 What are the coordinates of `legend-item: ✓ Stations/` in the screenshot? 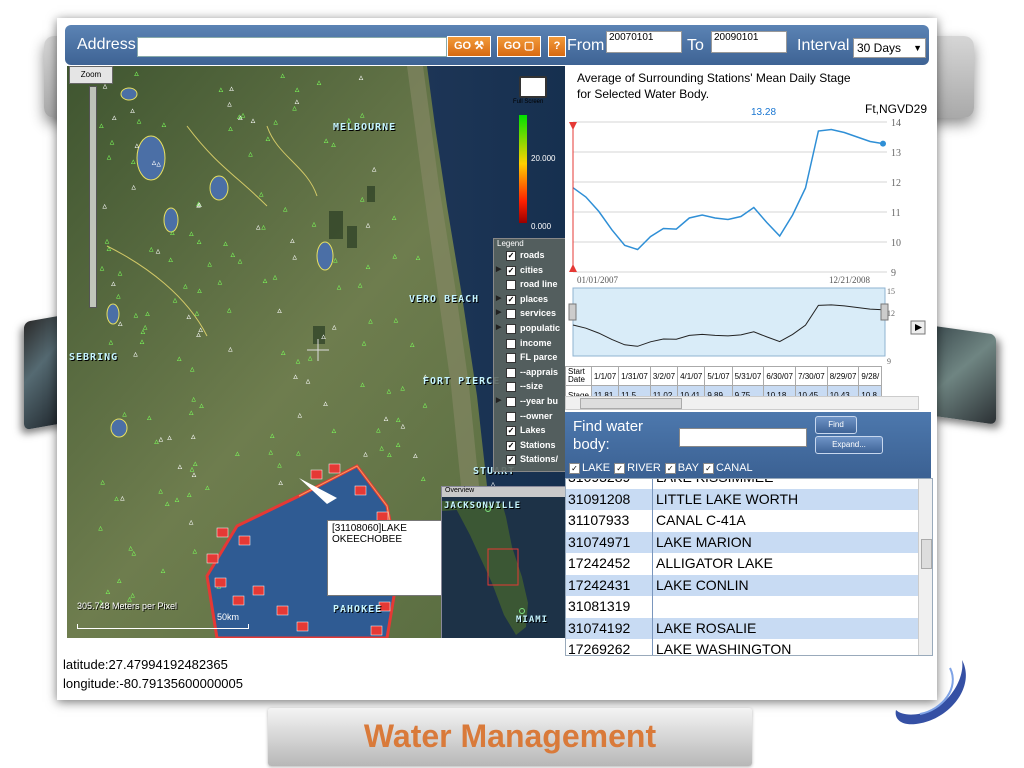 It's located at (529, 460).